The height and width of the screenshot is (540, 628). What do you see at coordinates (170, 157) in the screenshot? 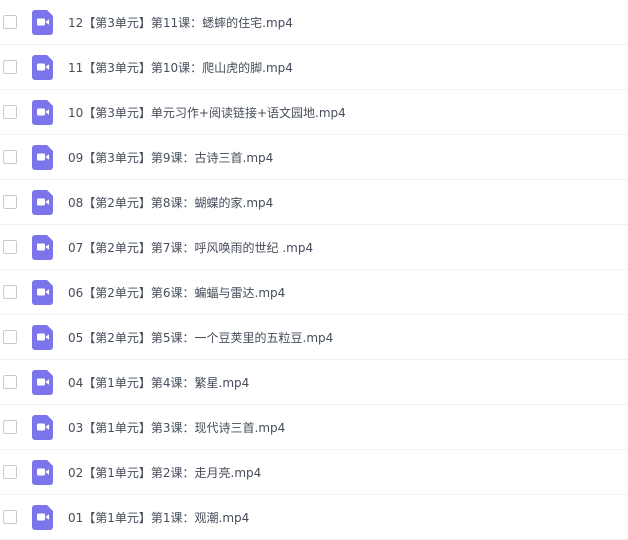
I see `file-name: 09【第3单元】第9课：古诗三首.mp4` at bounding box center [170, 157].